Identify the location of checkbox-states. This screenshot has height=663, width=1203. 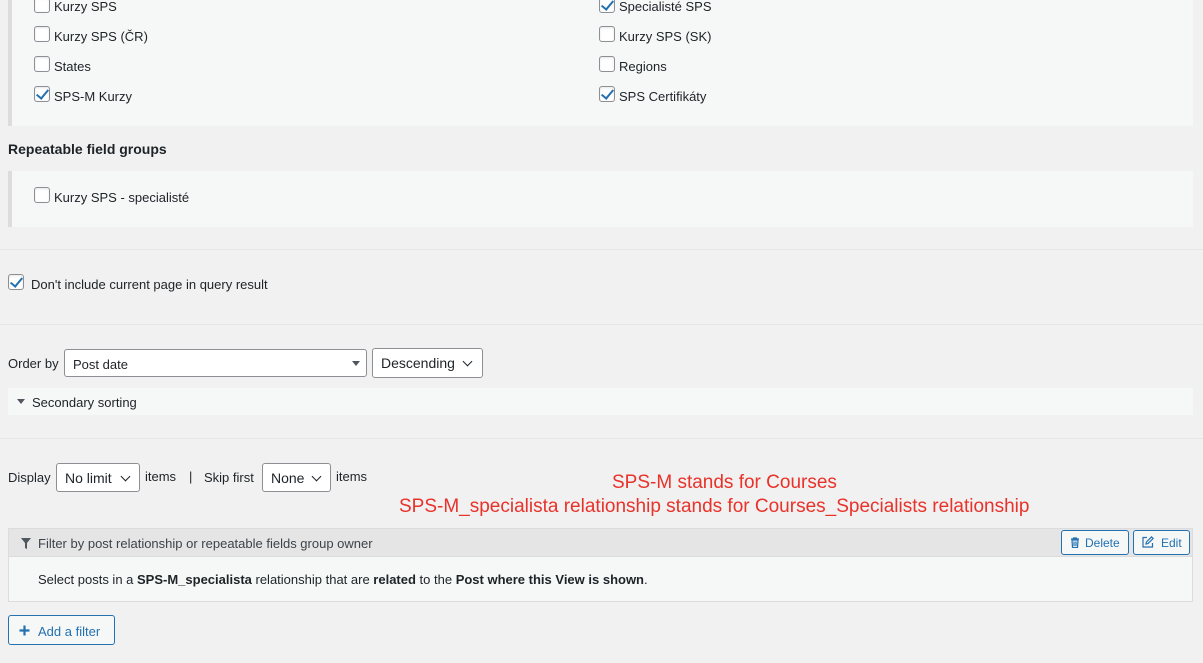
(42, 64).